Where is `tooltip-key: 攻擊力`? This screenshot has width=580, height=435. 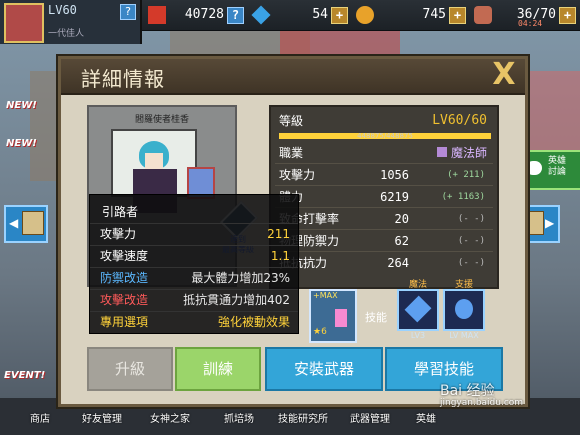
tooltip-key: 攻擊力 is located at coordinates (118, 234).